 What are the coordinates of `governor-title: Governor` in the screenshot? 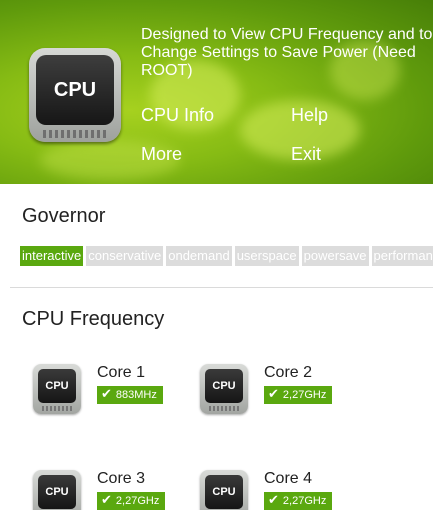 It's located at (64, 216).